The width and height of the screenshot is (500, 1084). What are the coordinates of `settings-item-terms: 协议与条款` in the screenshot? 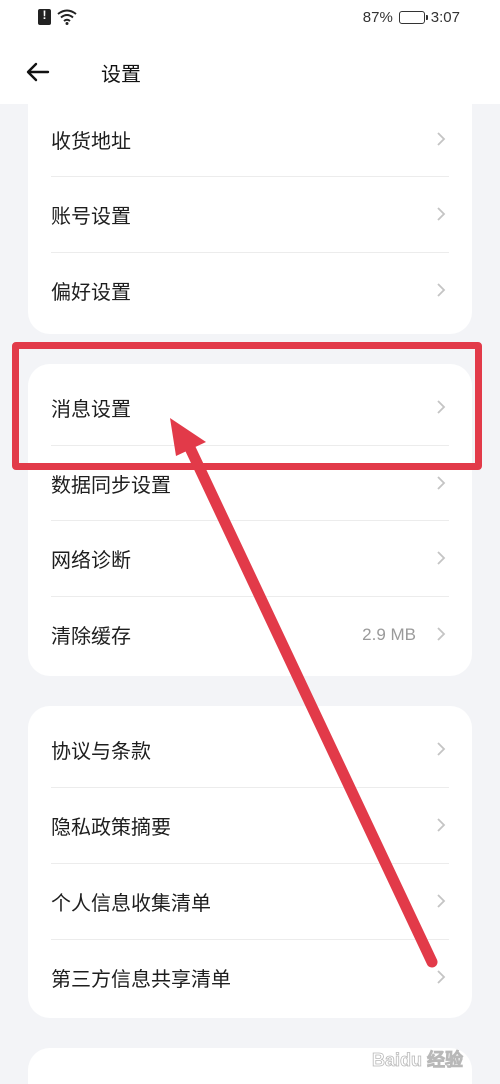 It's located at (250, 749).